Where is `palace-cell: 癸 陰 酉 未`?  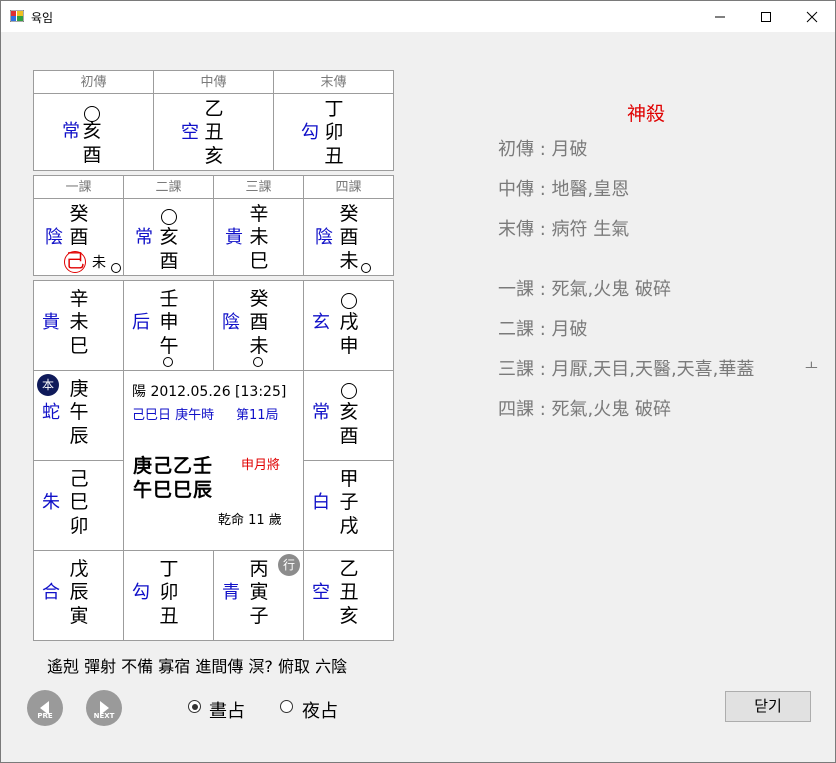
palace-cell: 癸 陰 酉 未 is located at coordinates (258, 325).